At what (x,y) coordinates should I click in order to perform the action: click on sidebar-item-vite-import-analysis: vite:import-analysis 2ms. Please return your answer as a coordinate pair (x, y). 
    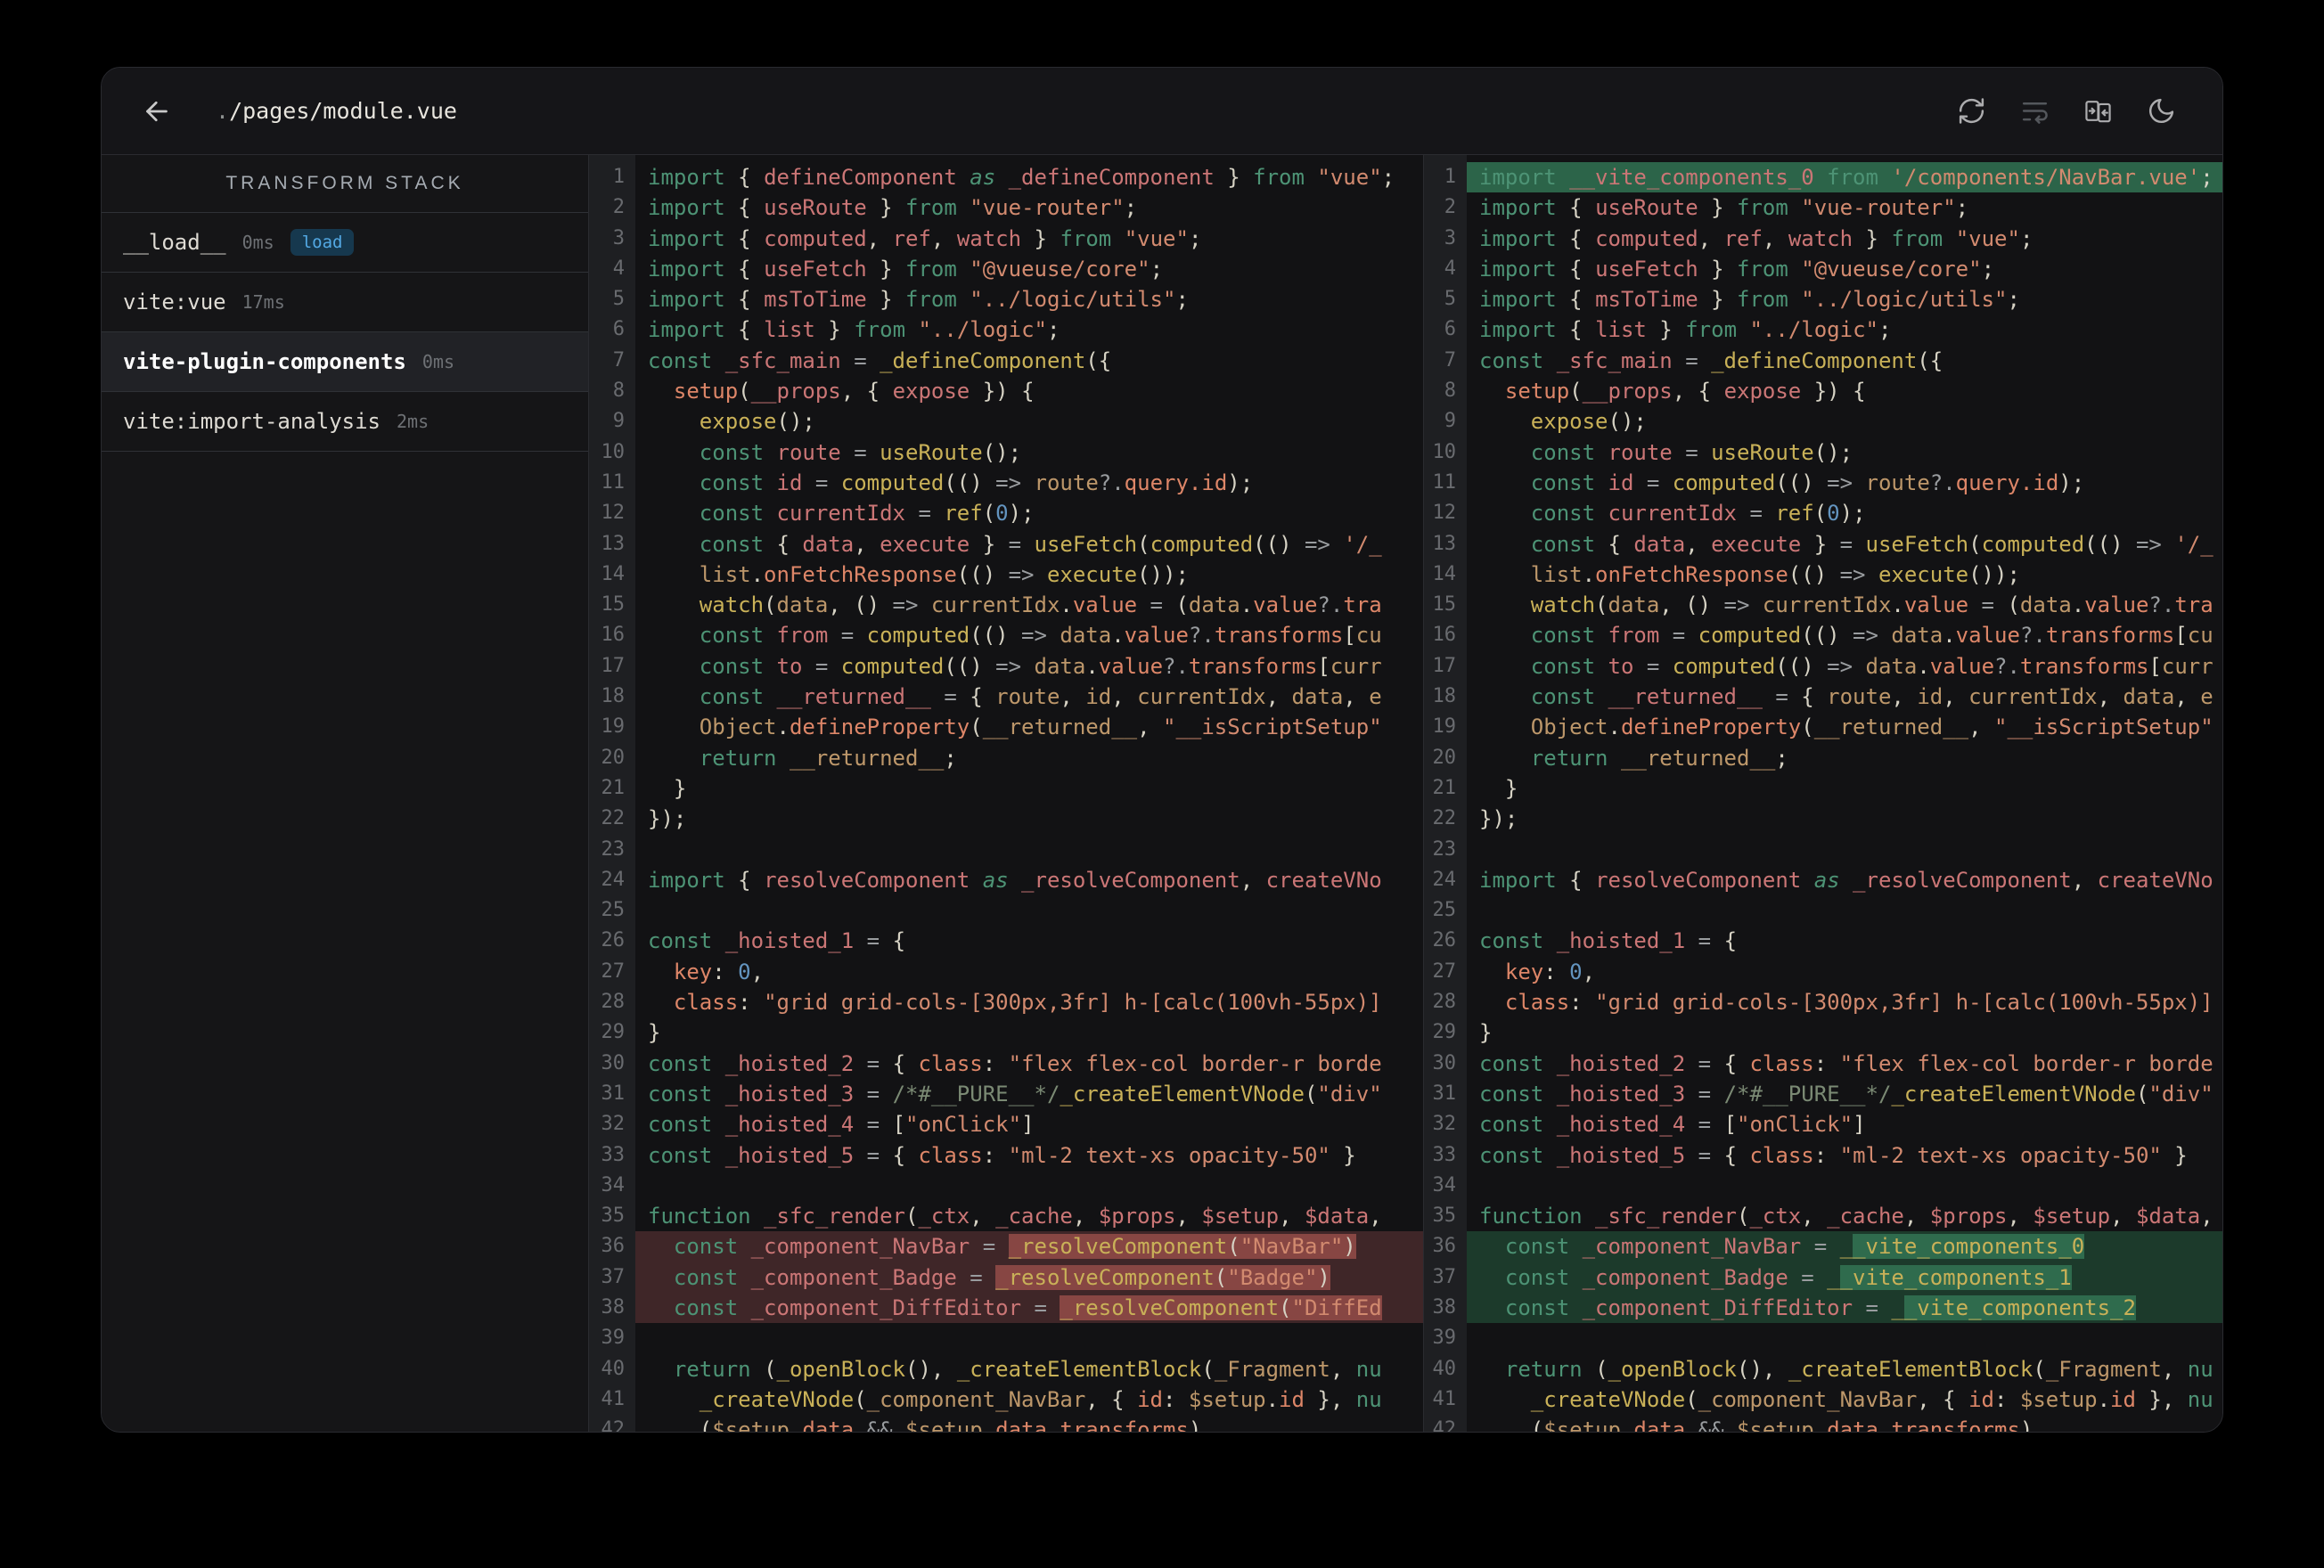
    Looking at the image, I should click on (345, 422).